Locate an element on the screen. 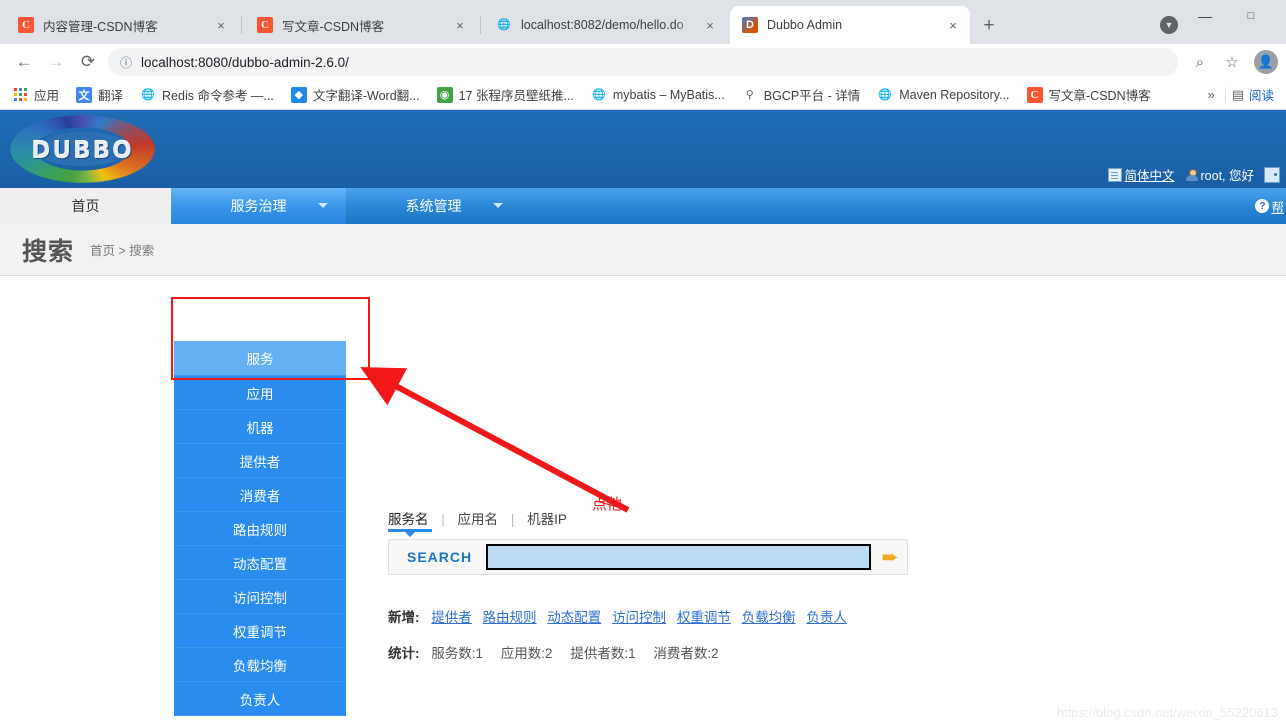  dropdown-label: 动态配置 is located at coordinates (260, 564).